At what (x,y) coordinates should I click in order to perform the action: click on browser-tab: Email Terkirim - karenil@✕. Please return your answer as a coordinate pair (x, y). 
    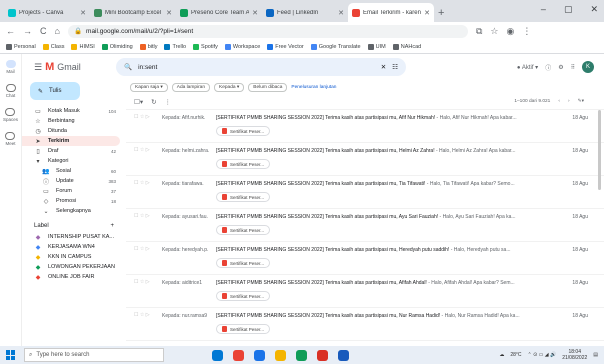
    Looking at the image, I should click on (391, 12).